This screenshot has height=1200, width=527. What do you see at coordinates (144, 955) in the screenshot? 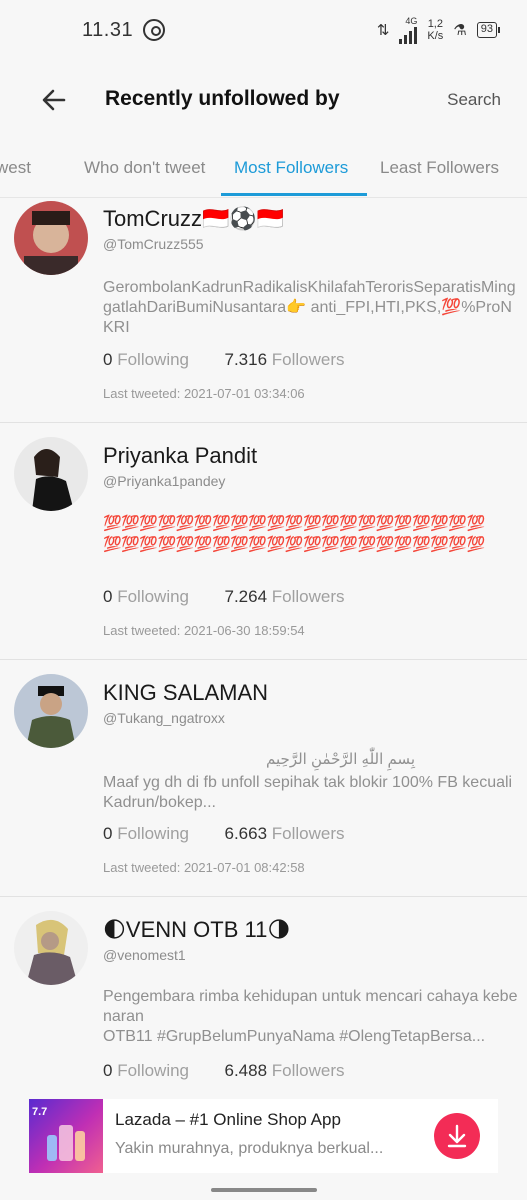
I see `user-handle: @venomest1` at bounding box center [144, 955].